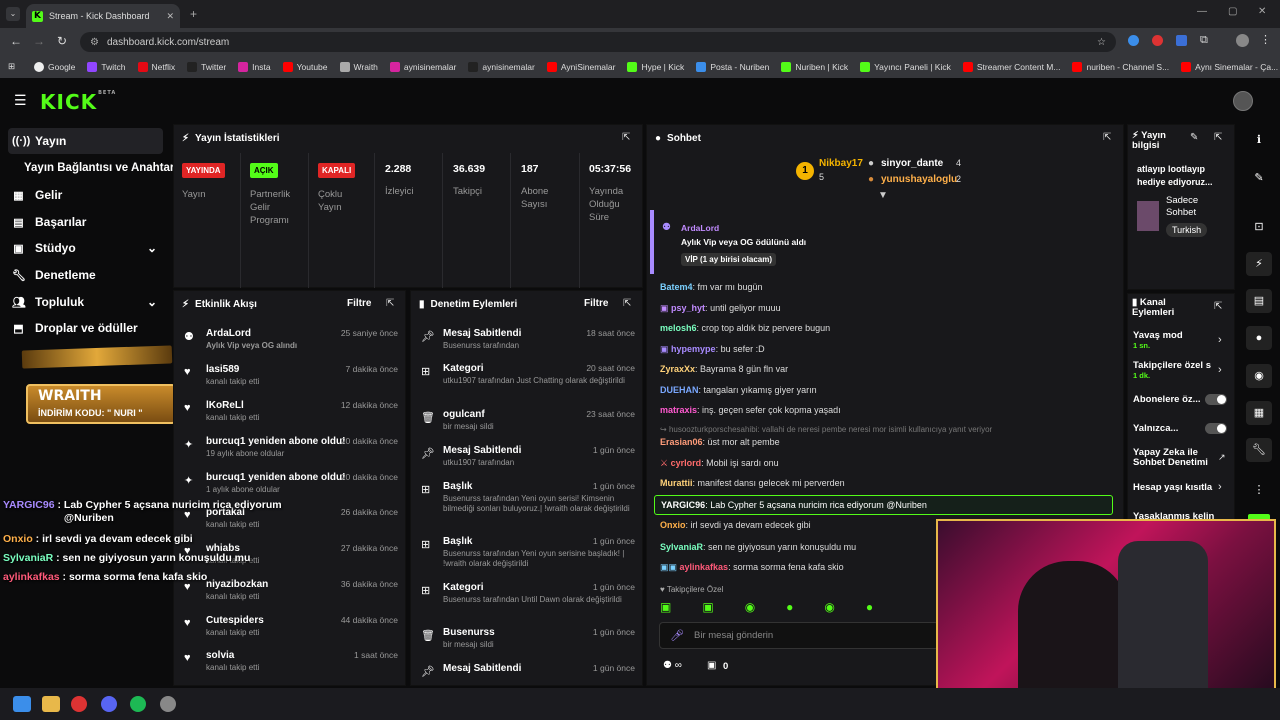  What do you see at coordinates (85, 302) in the screenshot?
I see `sidebar-item-topluluk: 👥︎ Topluluk ⌄` at bounding box center [85, 302].